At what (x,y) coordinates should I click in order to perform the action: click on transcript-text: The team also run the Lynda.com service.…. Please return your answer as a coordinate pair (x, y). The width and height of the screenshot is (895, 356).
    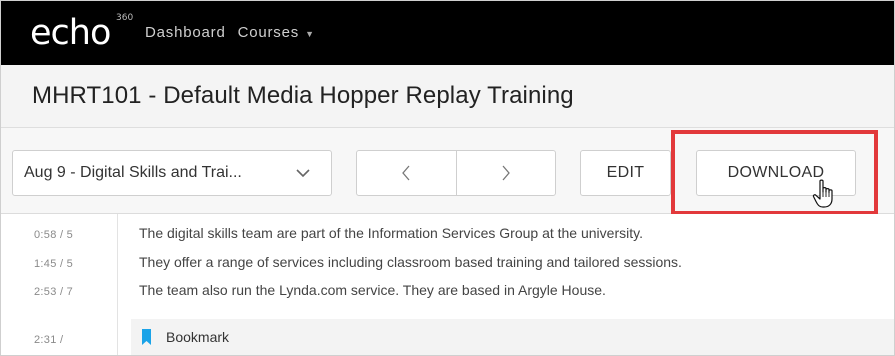
    Looking at the image, I should click on (372, 290).